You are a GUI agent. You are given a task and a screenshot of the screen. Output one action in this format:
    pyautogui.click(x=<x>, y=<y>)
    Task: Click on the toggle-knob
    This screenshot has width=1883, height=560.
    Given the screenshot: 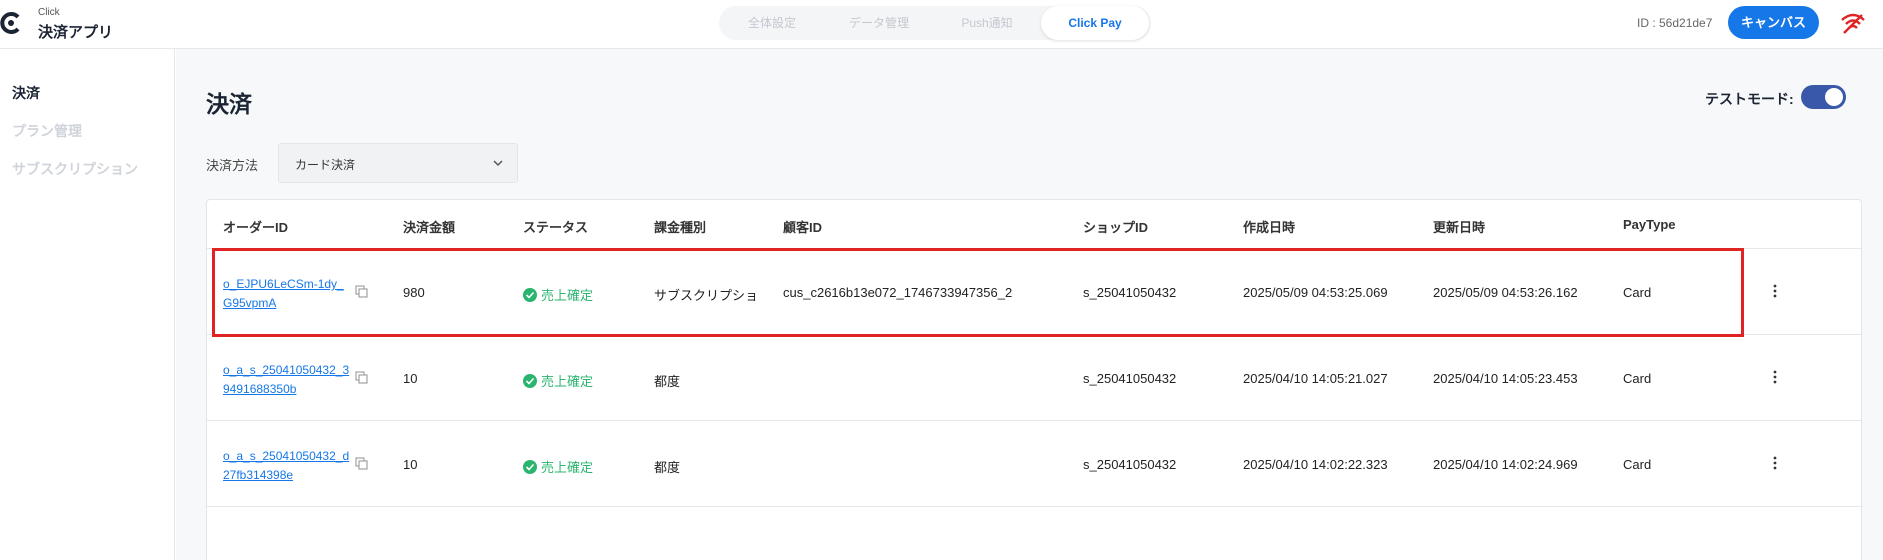 What is the action you would take?
    pyautogui.click(x=1834, y=97)
    